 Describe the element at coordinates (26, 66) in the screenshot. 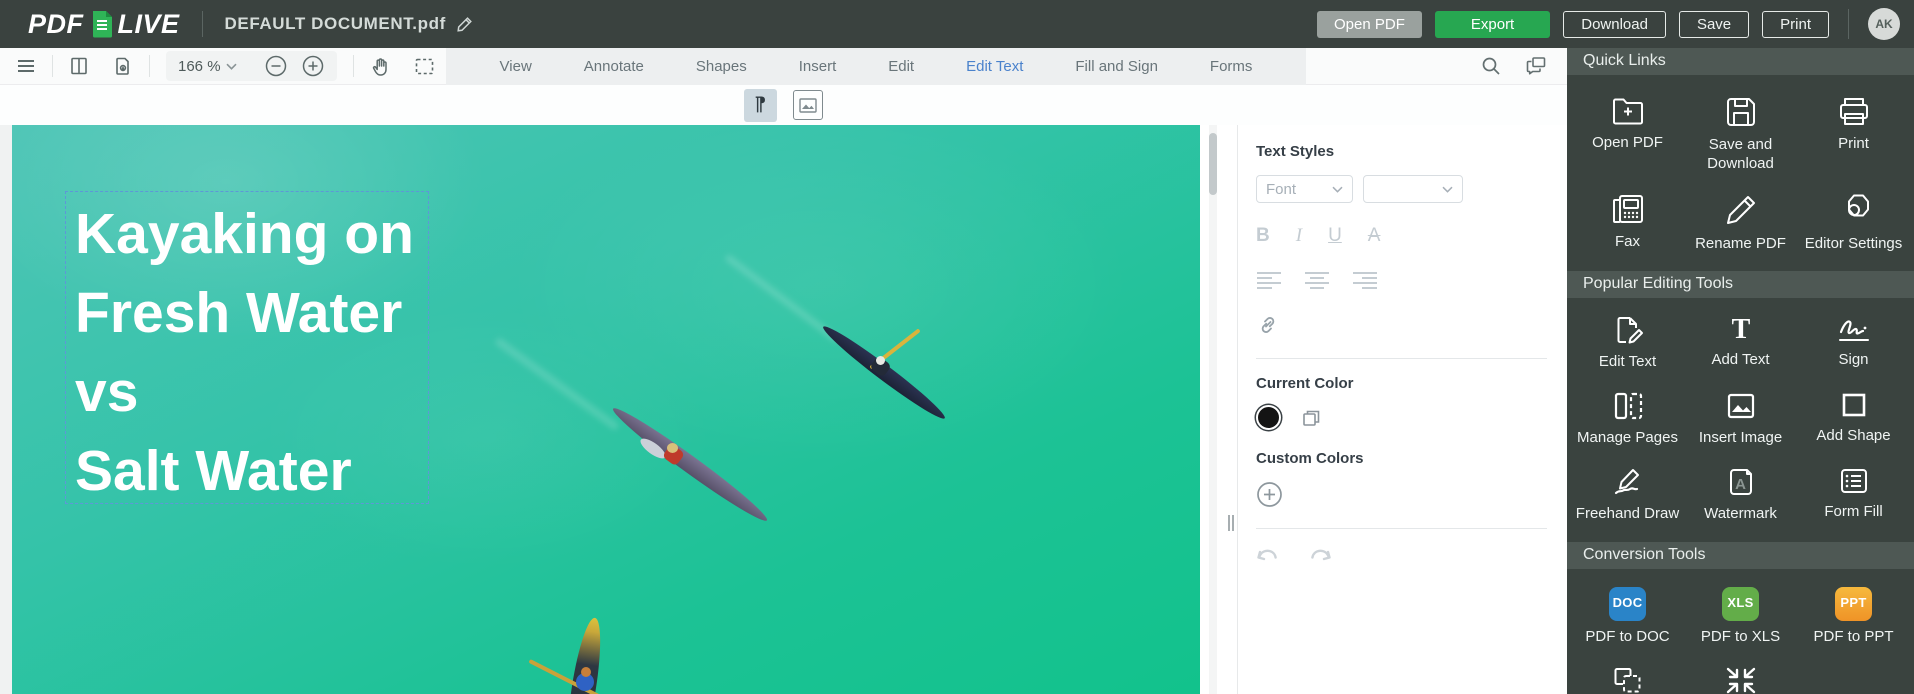

I see `menu-icon` at that location.